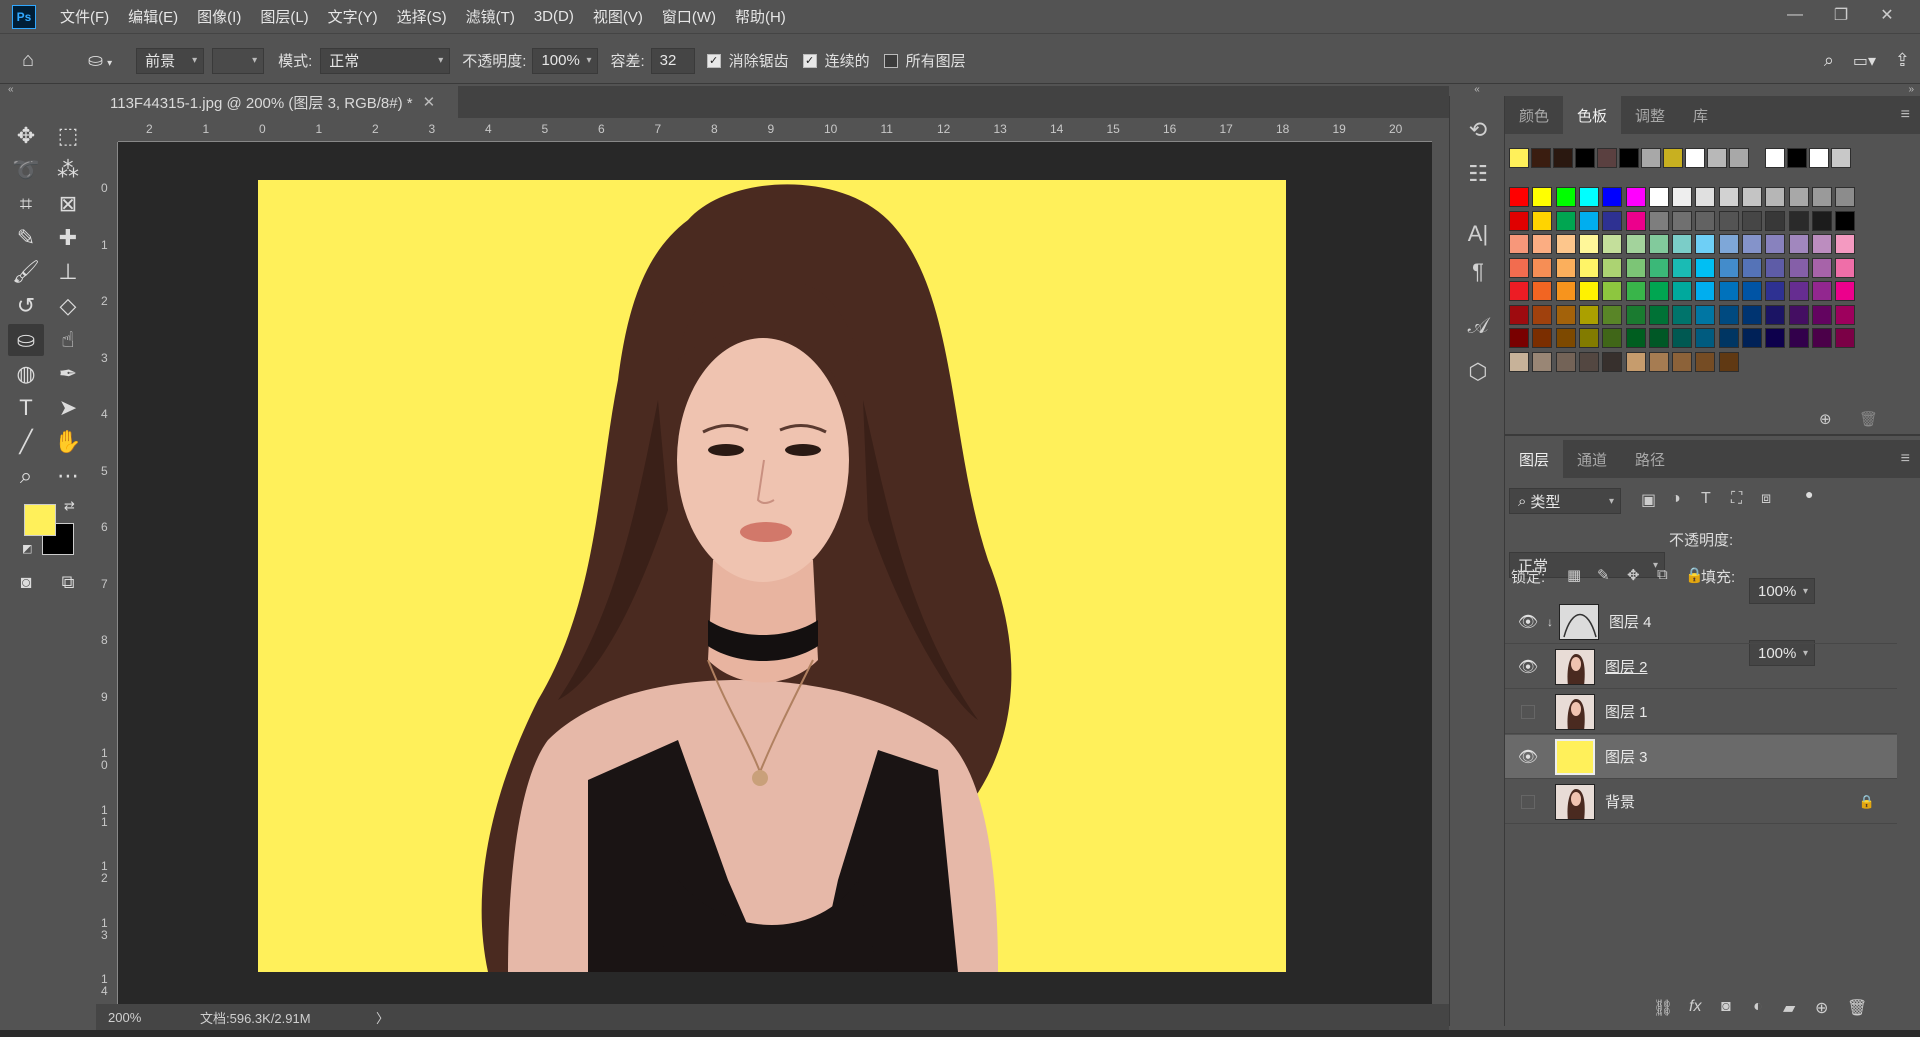 The image size is (1920, 1037). What do you see at coordinates (26, 476) in the screenshot?
I see `zoom-tool-icon: ⌕` at bounding box center [26, 476].